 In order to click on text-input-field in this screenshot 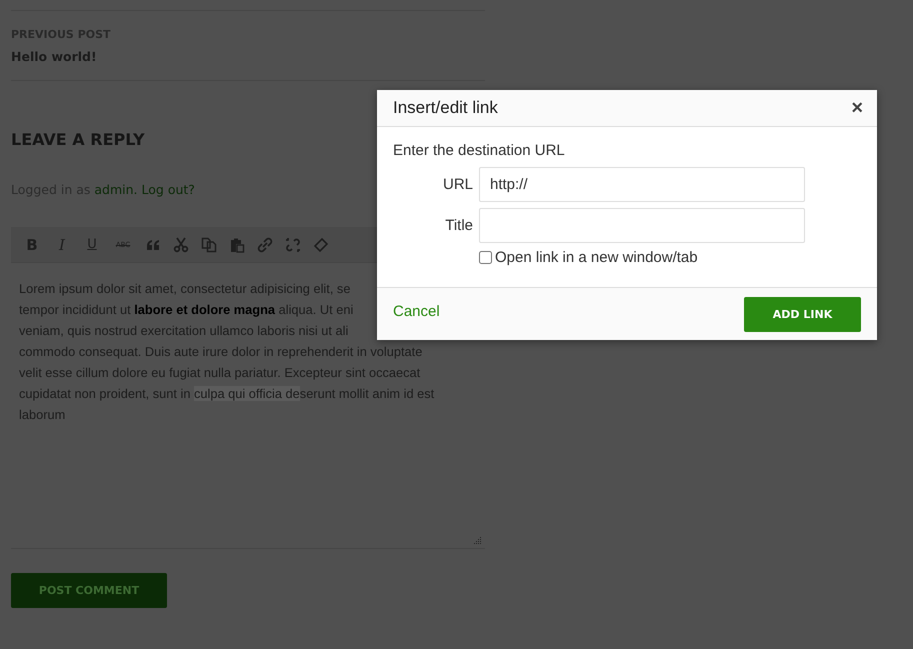, I will do `click(642, 225)`.